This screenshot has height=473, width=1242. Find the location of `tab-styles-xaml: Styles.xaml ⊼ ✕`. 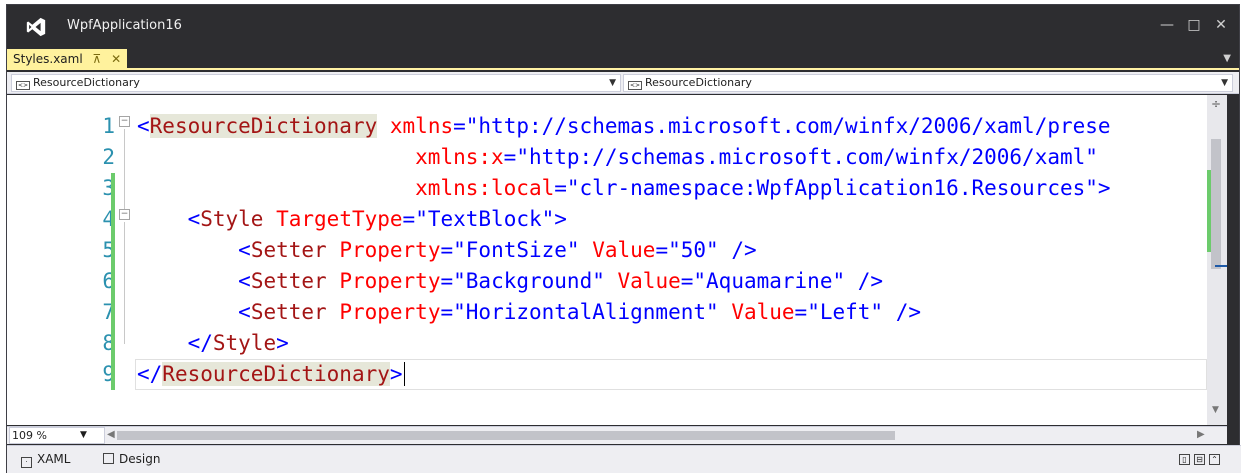

tab-styles-xaml: Styles.xaml ⊼ ✕ is located at coordinates (67, 59).